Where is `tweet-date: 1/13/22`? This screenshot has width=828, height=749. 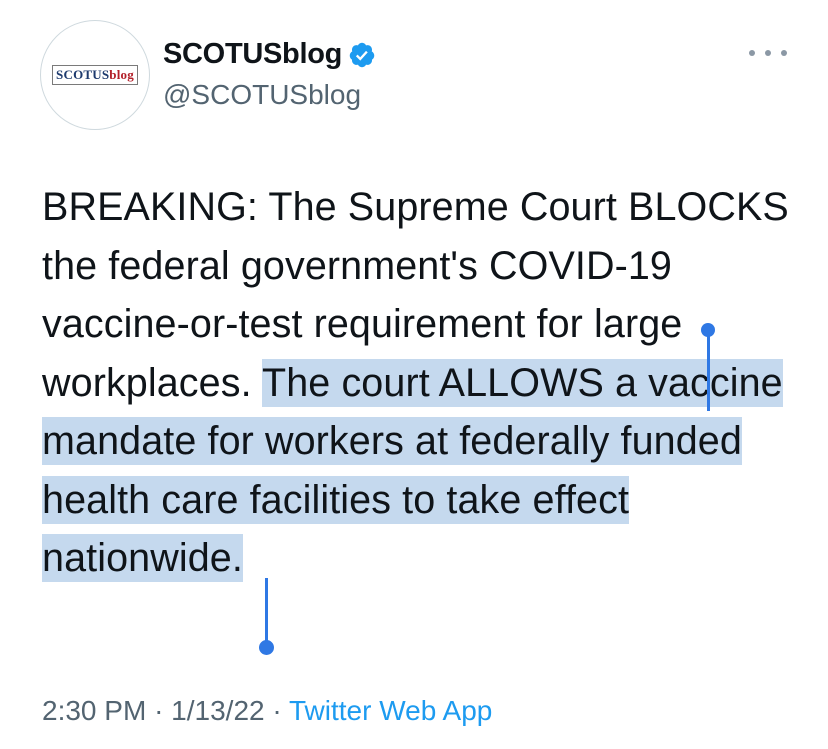 tweet-date: 1/13/22 is located at coordinates (217, 710).